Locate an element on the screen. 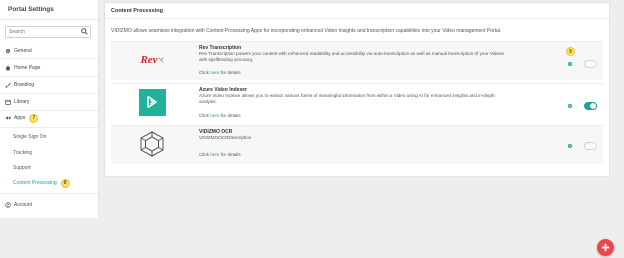 The width and height of the screenshot is (624, 258). vidizmo-ocr-logo is located at coordinates (152, 144).